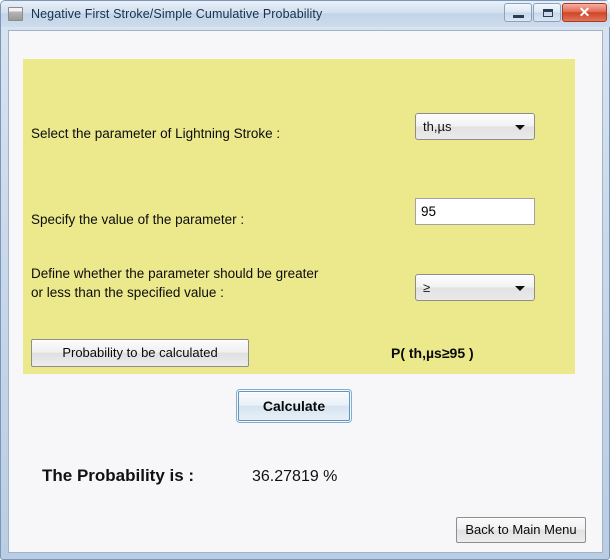 The image size is (610, 560). What do you see at coordinates (140, 353) in the screenshot?
I see `probability-to-be-calculated-button: Probability to be calculated` at bounding box center [140, 353].